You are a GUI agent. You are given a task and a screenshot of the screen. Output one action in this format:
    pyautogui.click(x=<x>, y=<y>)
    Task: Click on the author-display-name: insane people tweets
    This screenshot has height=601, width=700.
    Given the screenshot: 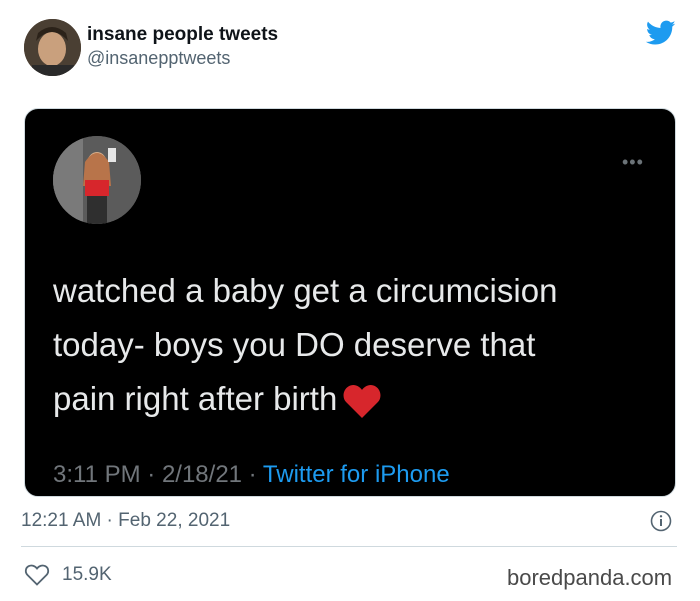 What is the action you would take?
    pyautogui.click(x=182, y=35)
    